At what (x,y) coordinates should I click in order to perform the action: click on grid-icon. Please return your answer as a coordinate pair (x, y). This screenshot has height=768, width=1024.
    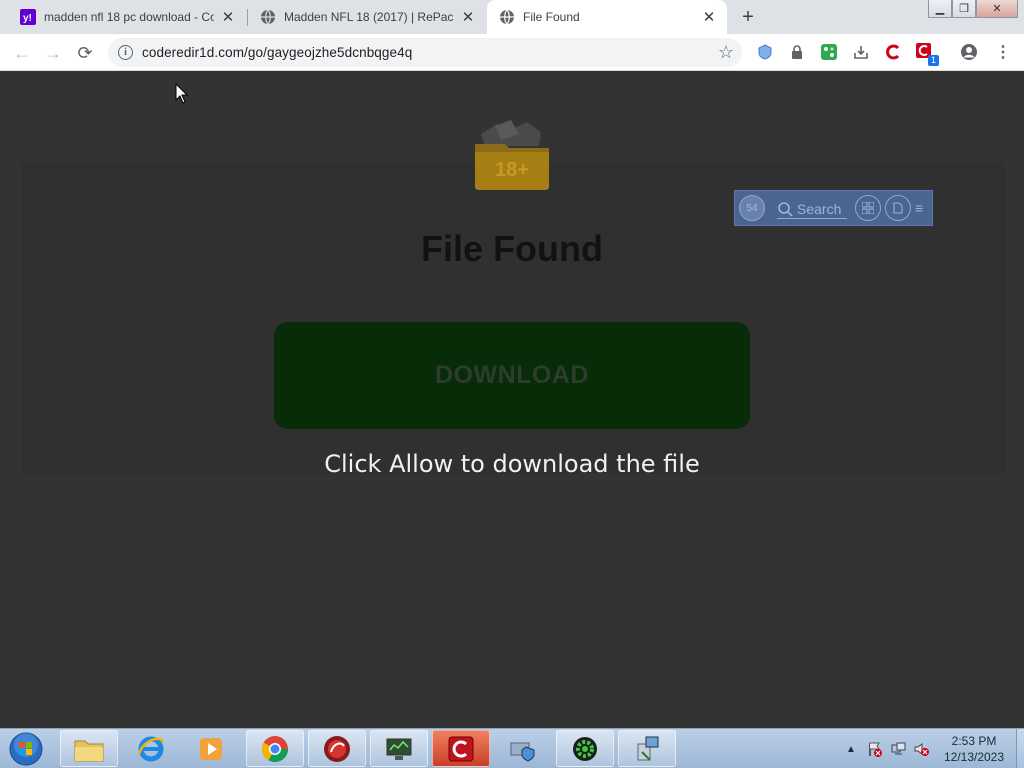
    Looking at the image, I should click on (868, 208).